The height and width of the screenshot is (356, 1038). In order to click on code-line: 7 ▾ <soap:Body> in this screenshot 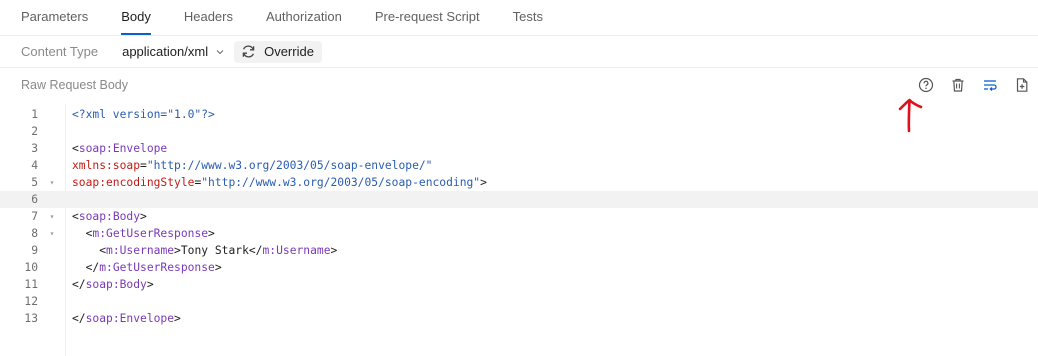, I will do `click(519, 216)`.